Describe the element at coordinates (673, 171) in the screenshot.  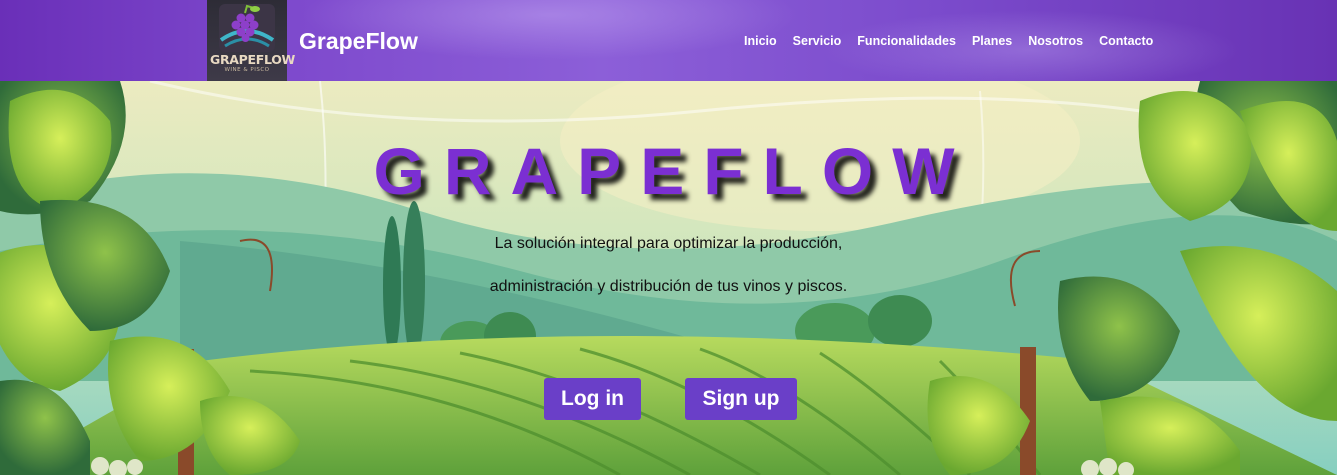
I see `hero-title: GRAPEFLOW` at that location.